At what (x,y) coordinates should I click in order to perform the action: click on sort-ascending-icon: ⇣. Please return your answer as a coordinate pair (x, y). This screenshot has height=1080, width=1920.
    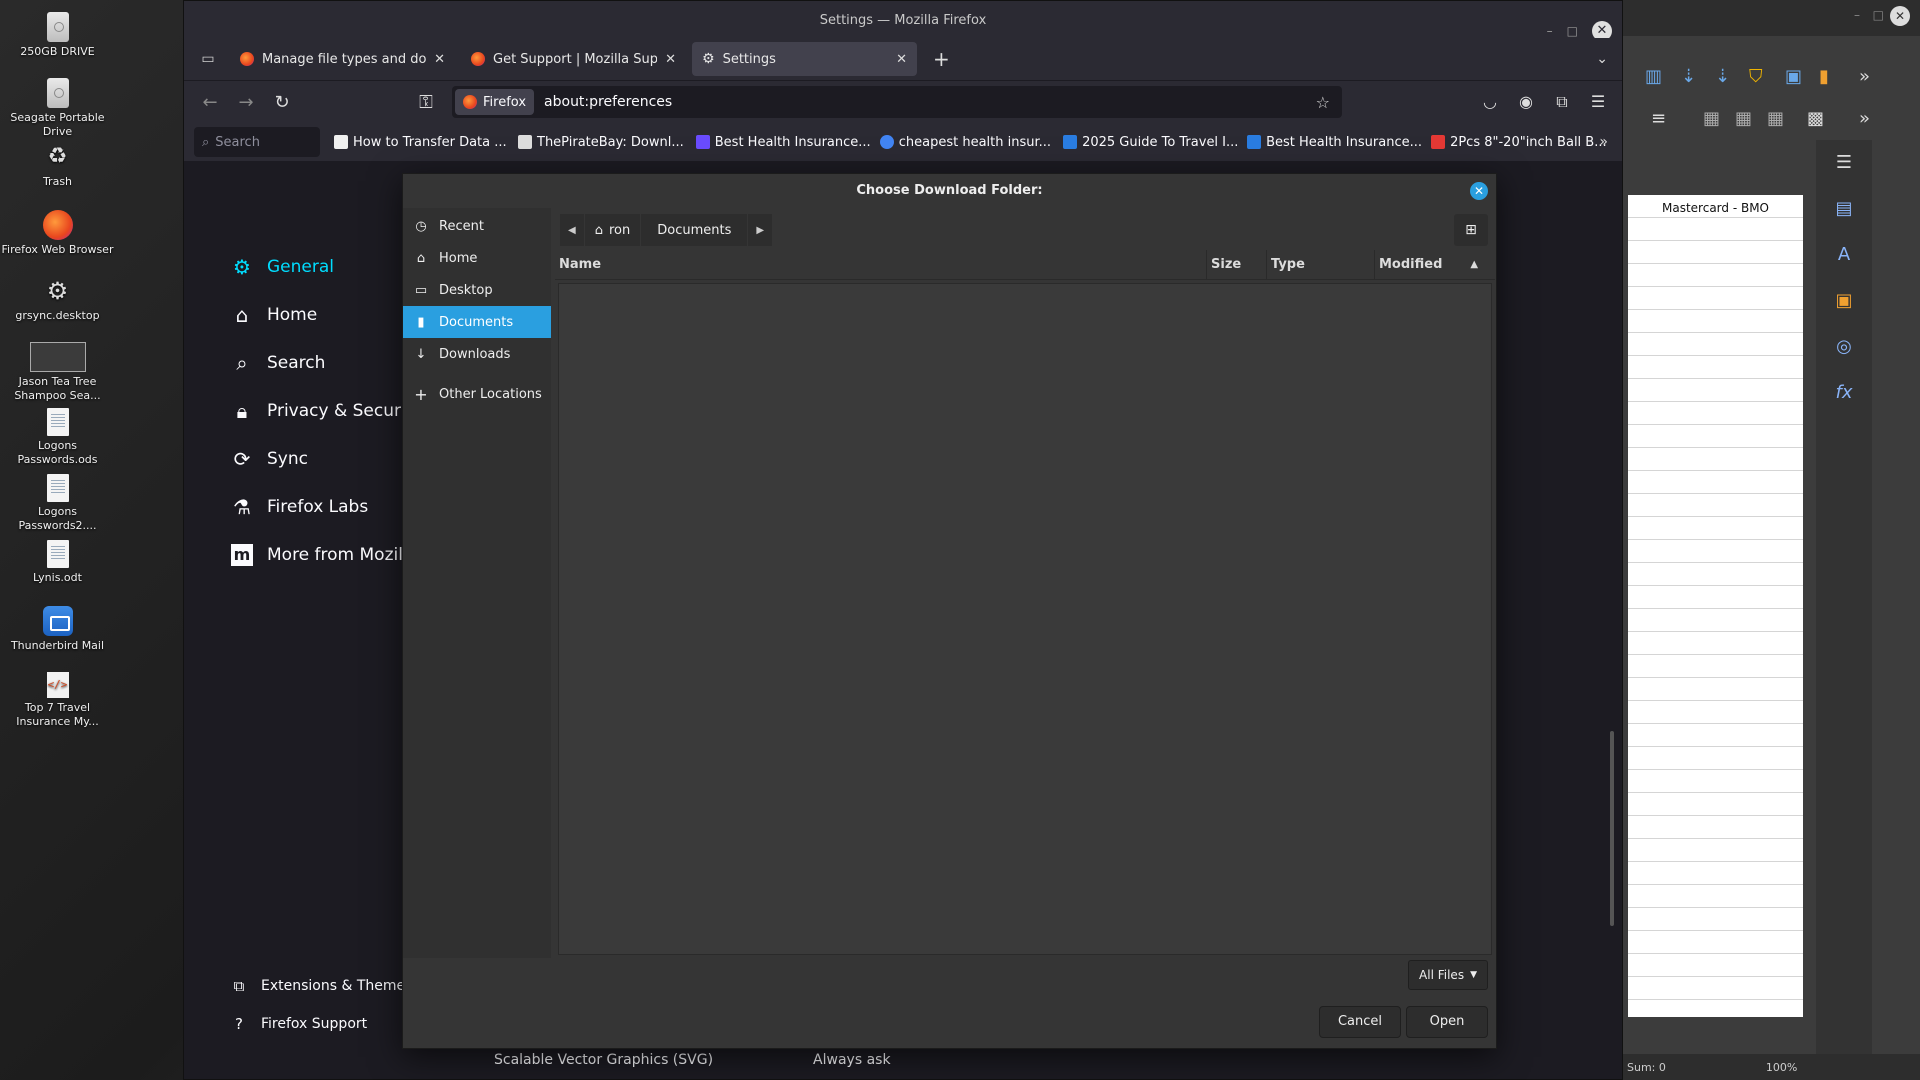
    Looking at the image, I should click on (1688, 76).